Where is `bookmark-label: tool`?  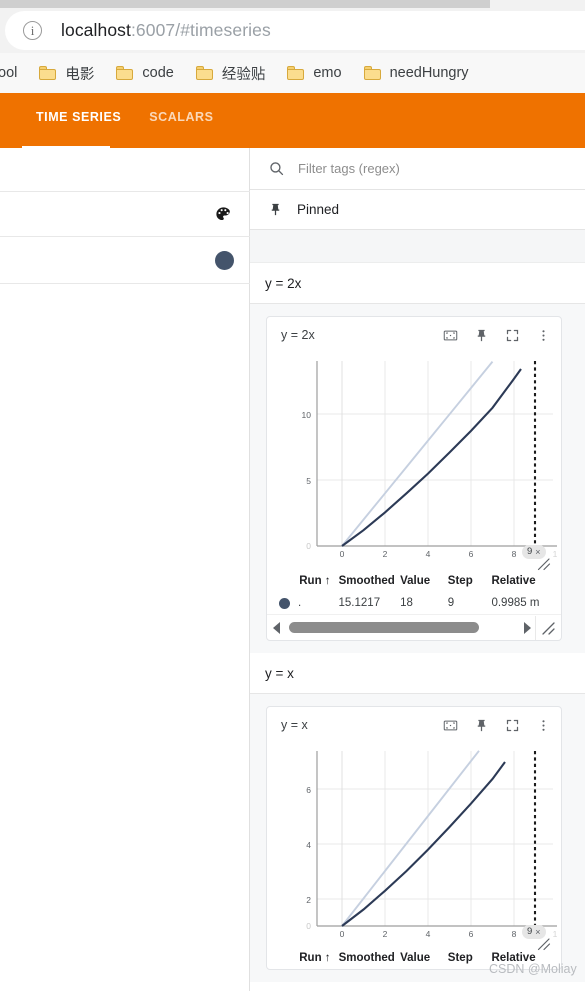
bookmark-label: tool is located at coordinates (9, 73).